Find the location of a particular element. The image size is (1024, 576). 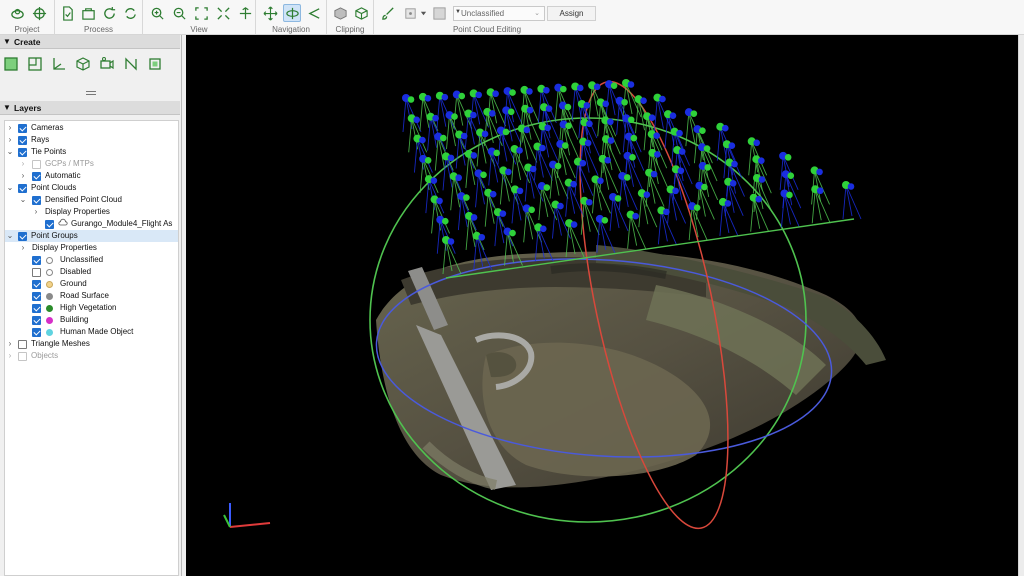

objects-checkbox is located at coordinates (22, 356).